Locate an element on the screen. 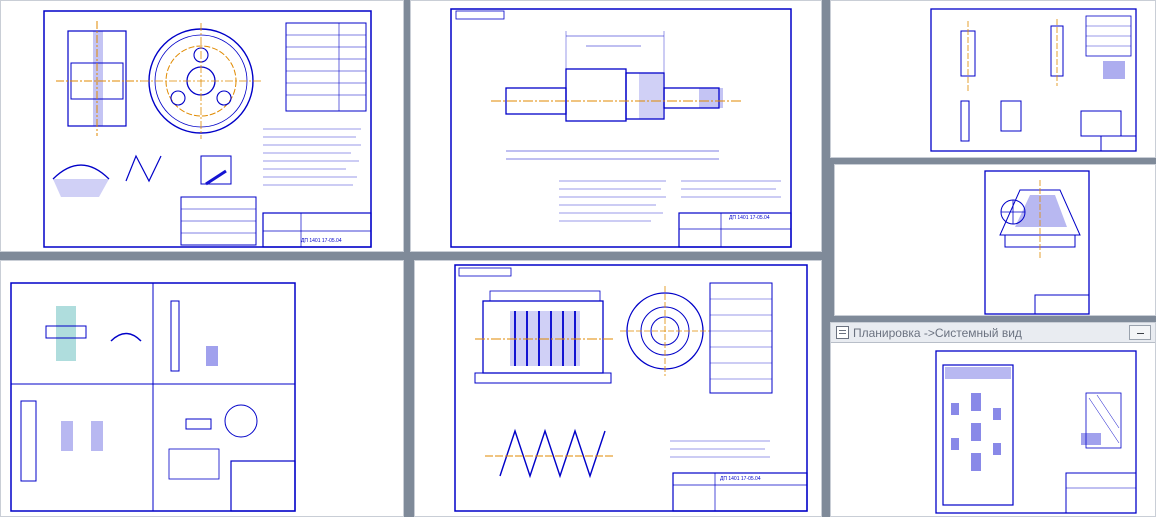 The height and width of the screenshot is (517, 1156). drawing-sheet-assembly-section is located at coordinates (995, 240).